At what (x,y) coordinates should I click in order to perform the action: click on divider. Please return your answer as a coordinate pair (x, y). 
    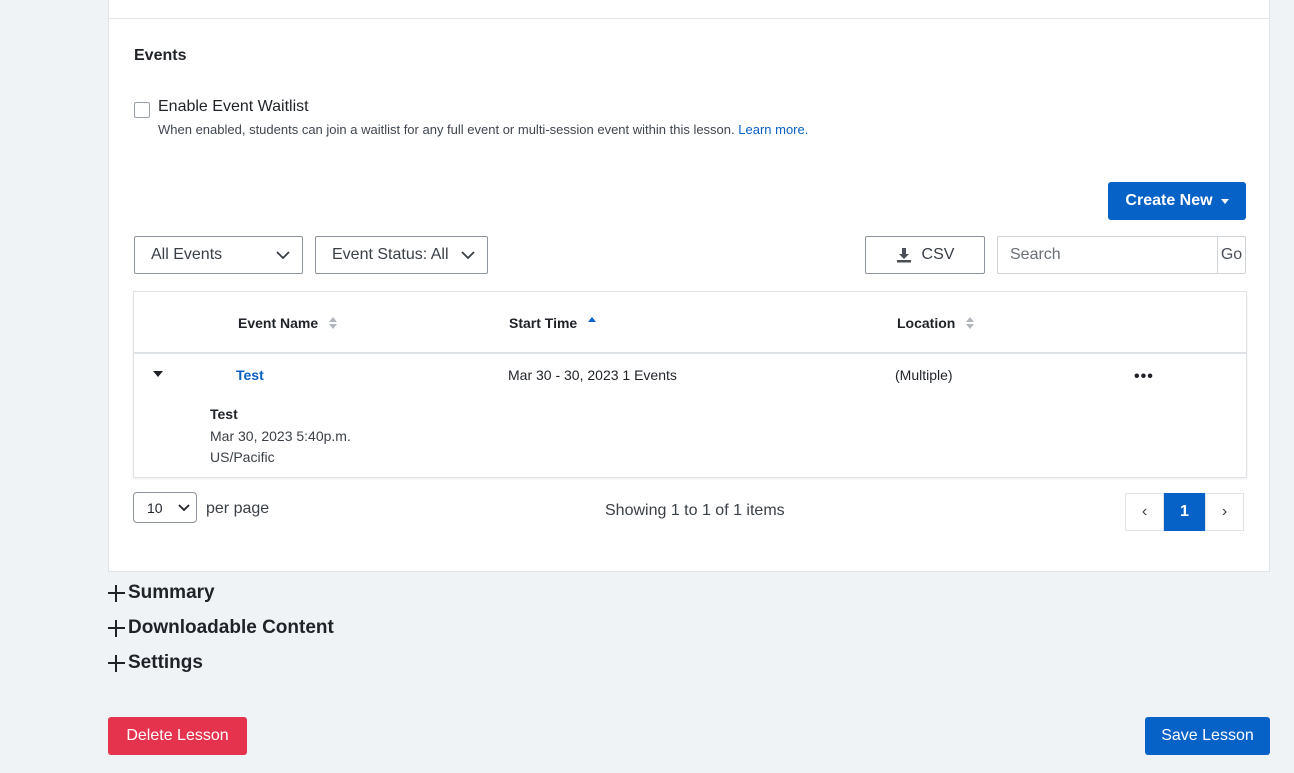
    Looking at the image, I should click on (689, 18).